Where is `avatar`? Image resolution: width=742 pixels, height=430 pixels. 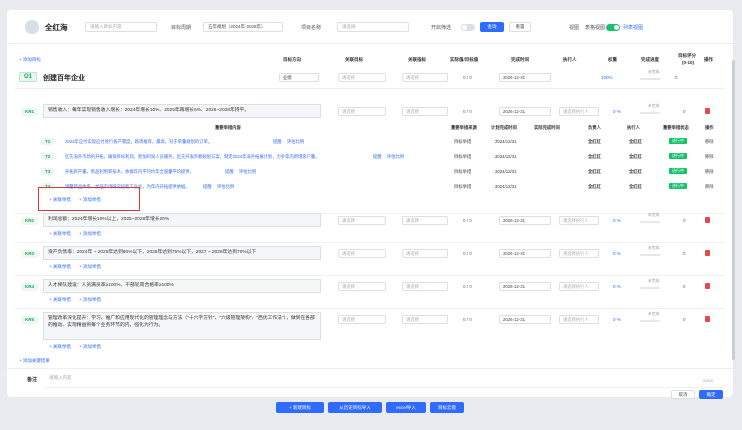
avatar is located at coordinates (32, 27).